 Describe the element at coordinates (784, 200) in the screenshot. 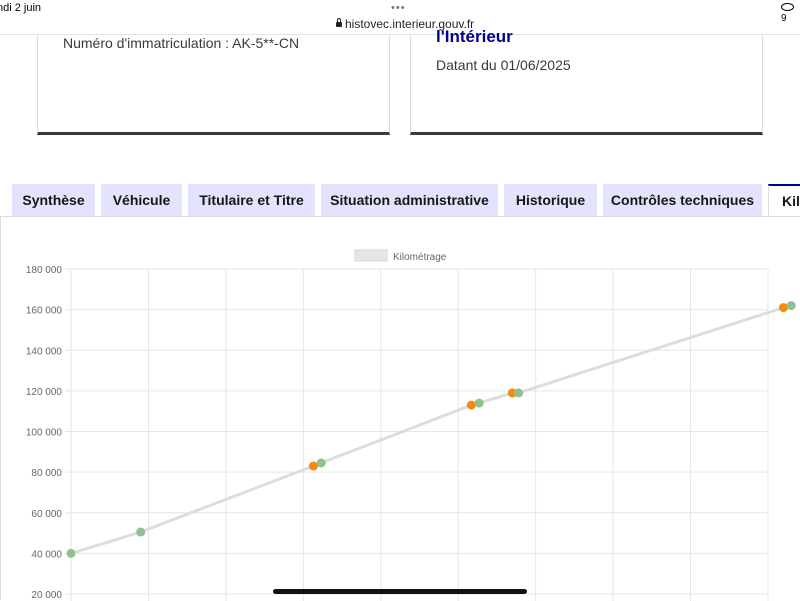

I see `tab-kilometrage: Kil` at that location.